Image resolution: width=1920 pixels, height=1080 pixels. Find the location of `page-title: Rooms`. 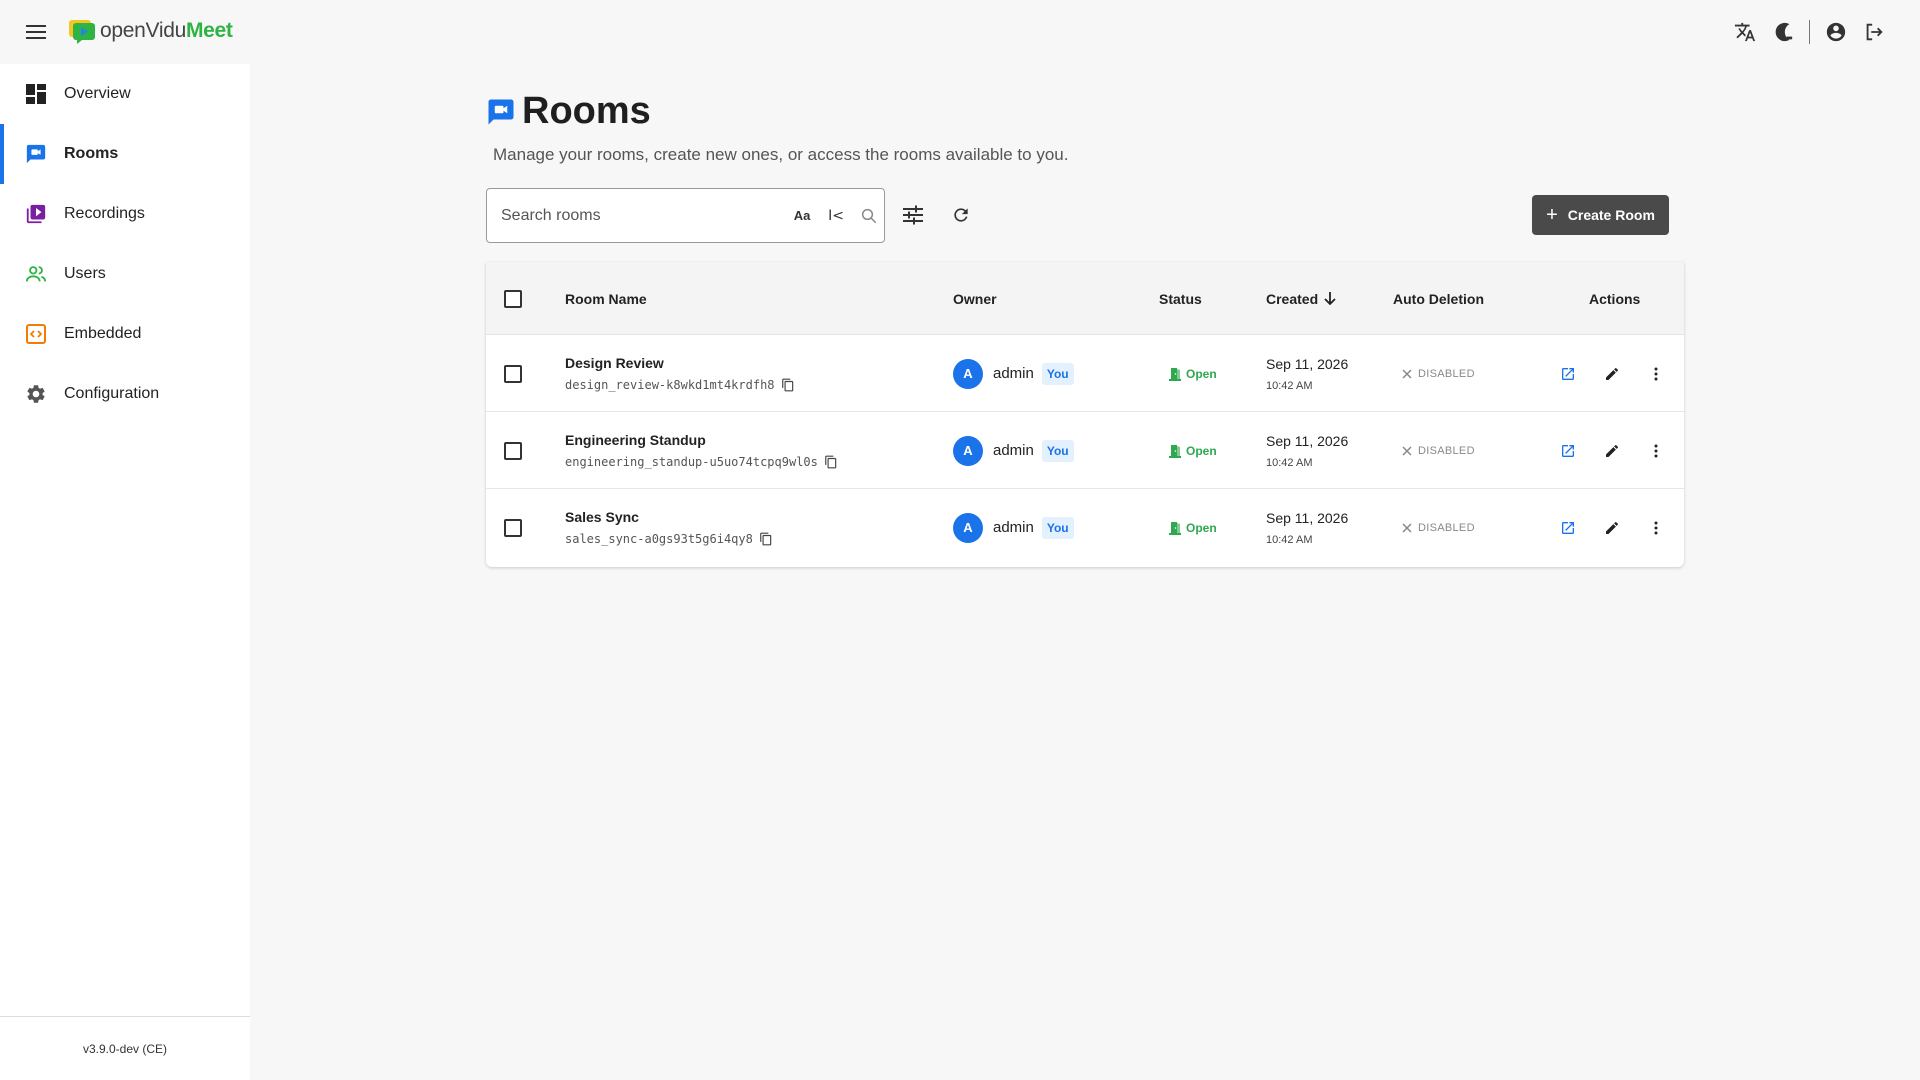

page-title: Rooms is located at coordinates (586, 111).